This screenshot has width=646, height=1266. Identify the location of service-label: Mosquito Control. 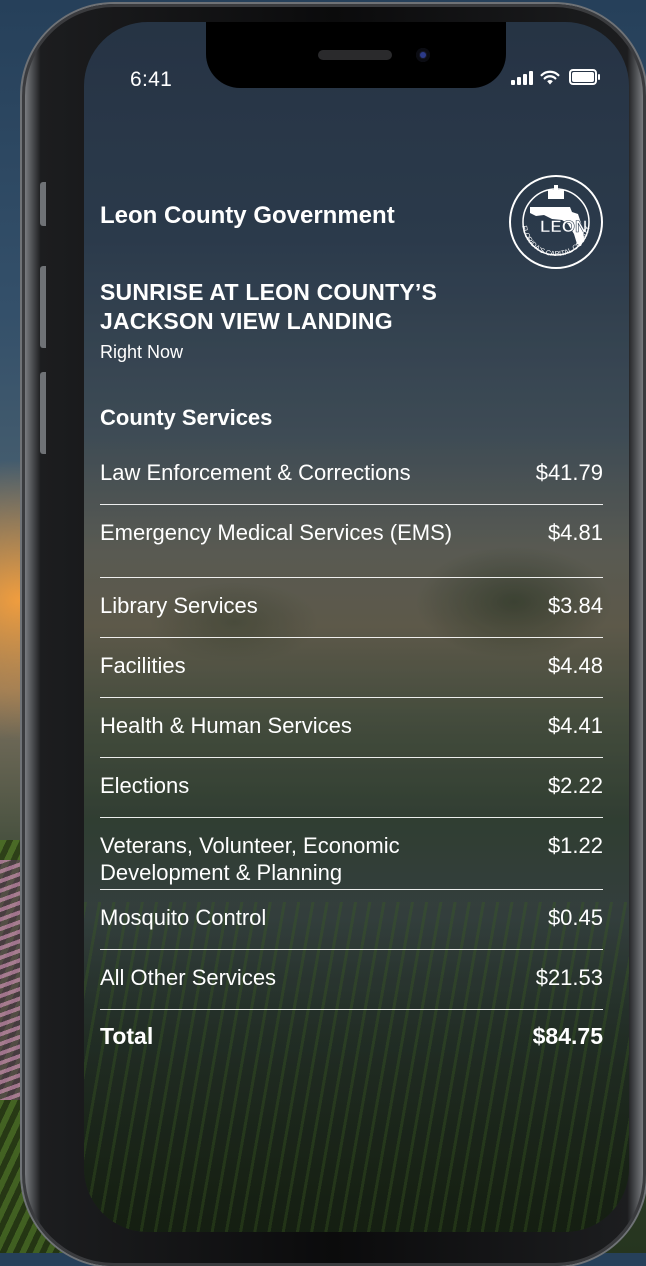
(183, 917).